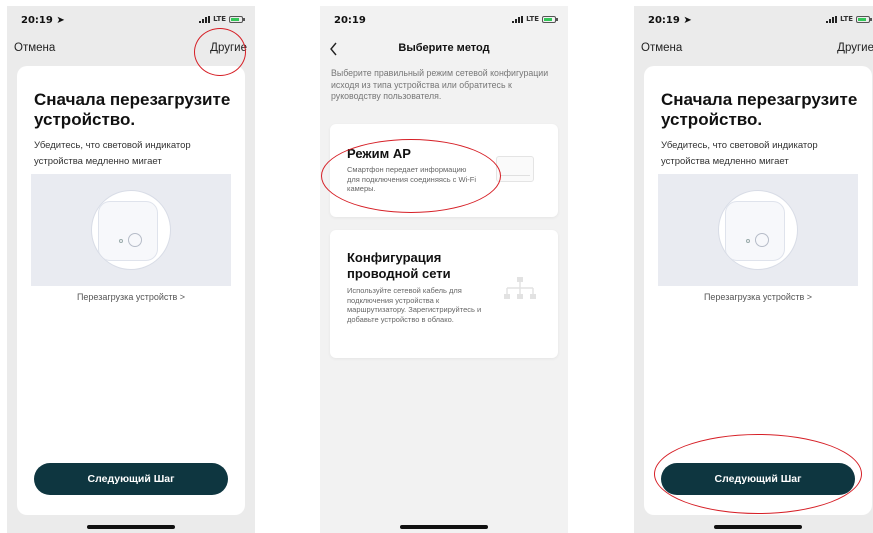  I want to click on page-title: Выберите метод, so click(444, 48).